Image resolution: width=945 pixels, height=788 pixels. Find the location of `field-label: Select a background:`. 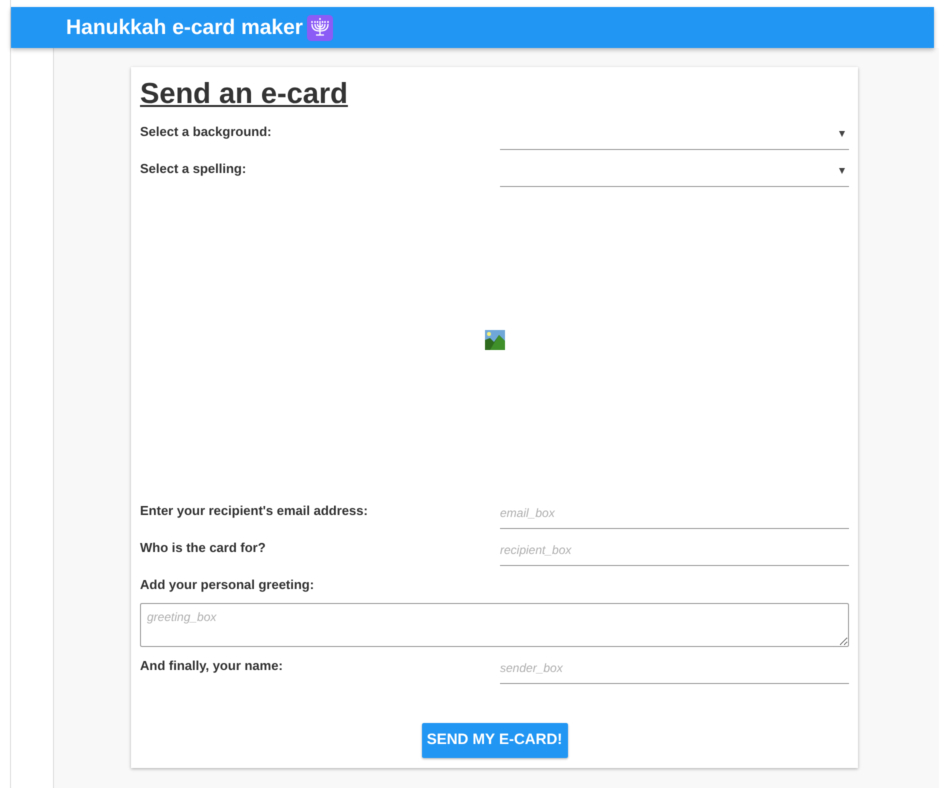

field-label: Select a background: is located at coordinates (206, 131).